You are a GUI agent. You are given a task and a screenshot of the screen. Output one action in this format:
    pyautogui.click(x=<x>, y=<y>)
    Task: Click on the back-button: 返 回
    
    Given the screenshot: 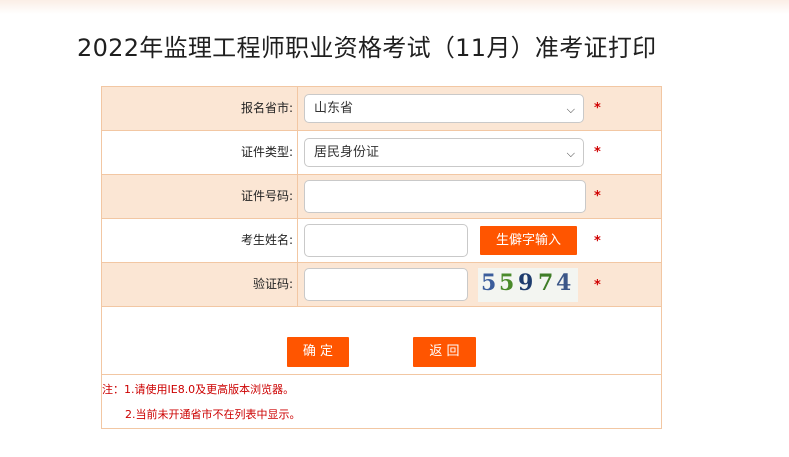 What is the action you would take?
    pyautogui.click(x=444, y=352)
    